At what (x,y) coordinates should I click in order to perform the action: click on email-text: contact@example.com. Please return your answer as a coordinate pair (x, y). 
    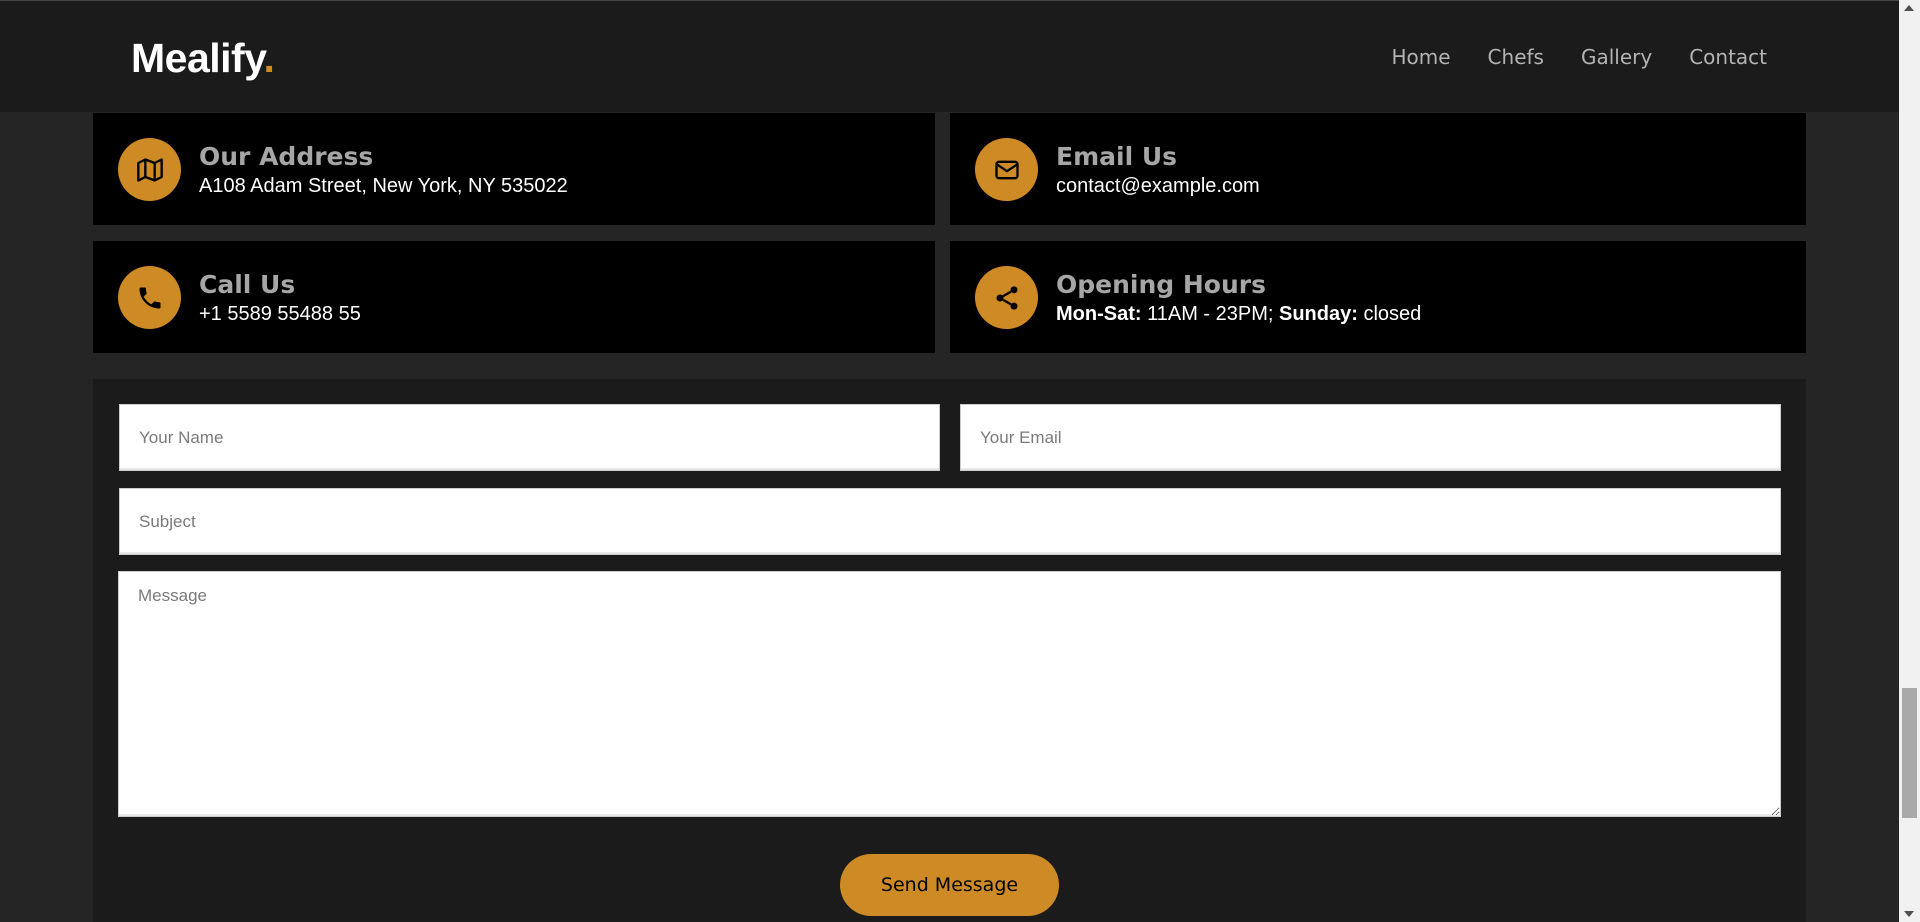
    Looking at the image, I should click on (1158, 186).